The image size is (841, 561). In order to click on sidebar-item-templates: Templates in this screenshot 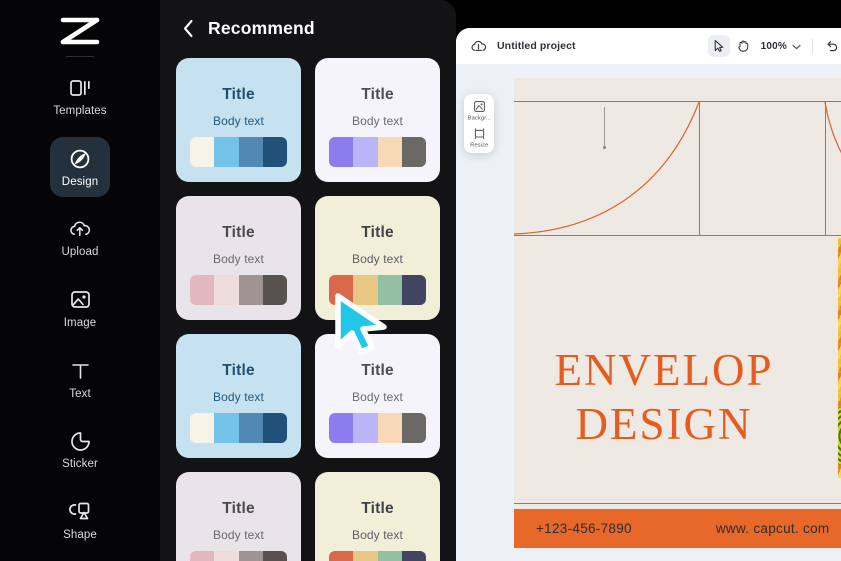, I will do `click(80, 97)`.